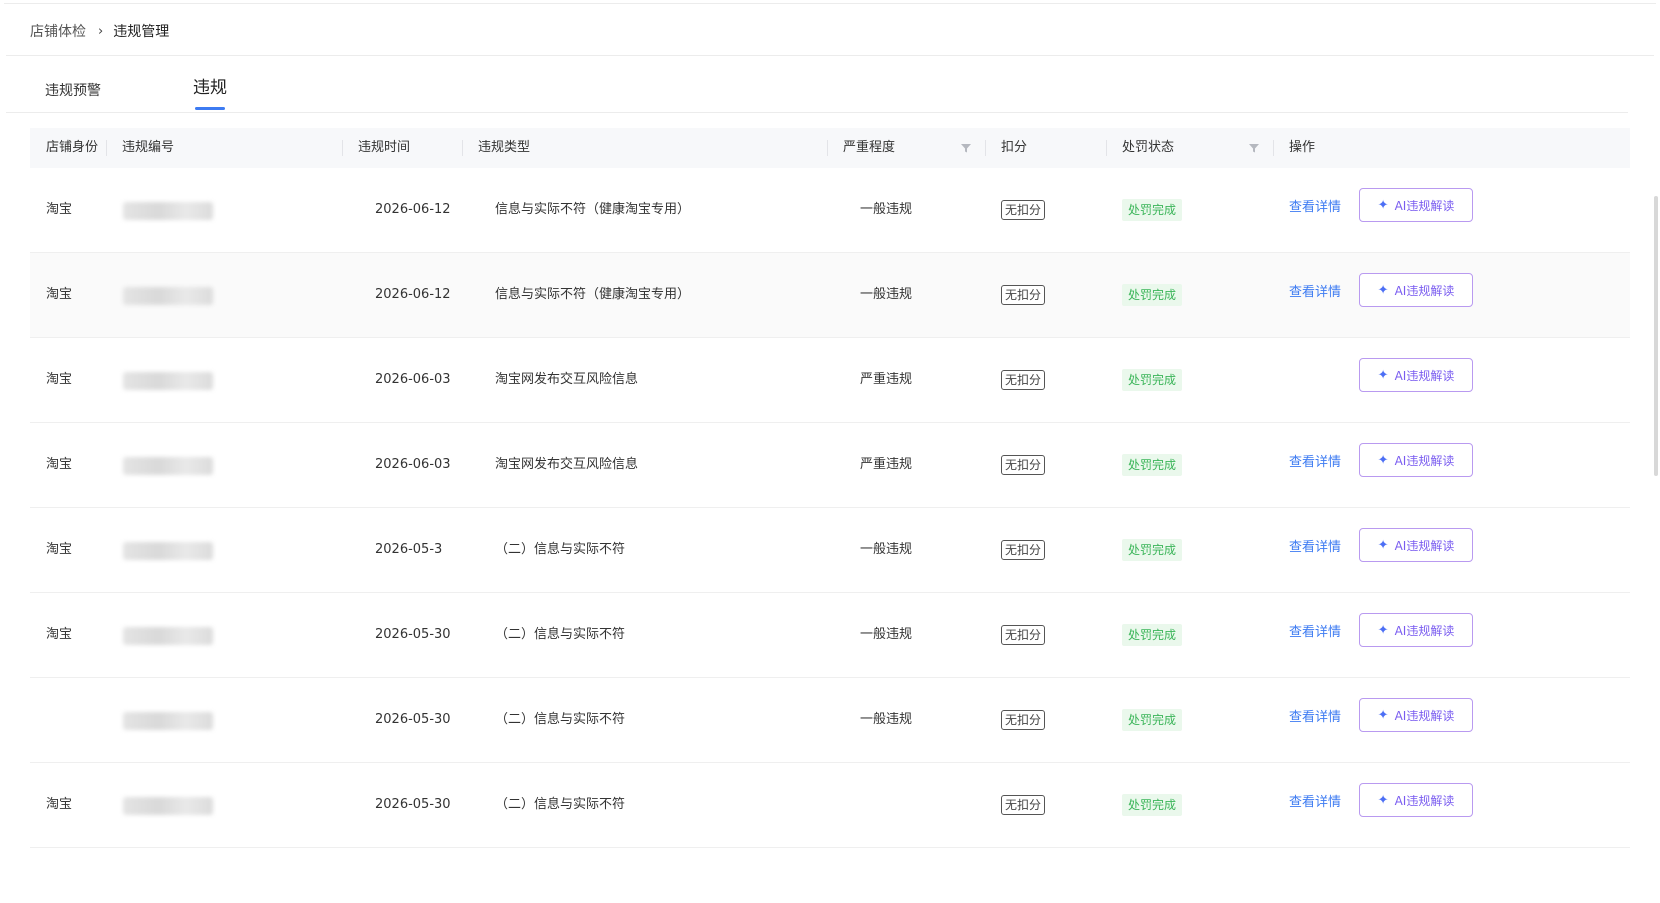 The image size is (1660, 903). Describe the element at coordinates (376, 148) in the screenshot. I see `header-violation-time: 违规时间` at that location.